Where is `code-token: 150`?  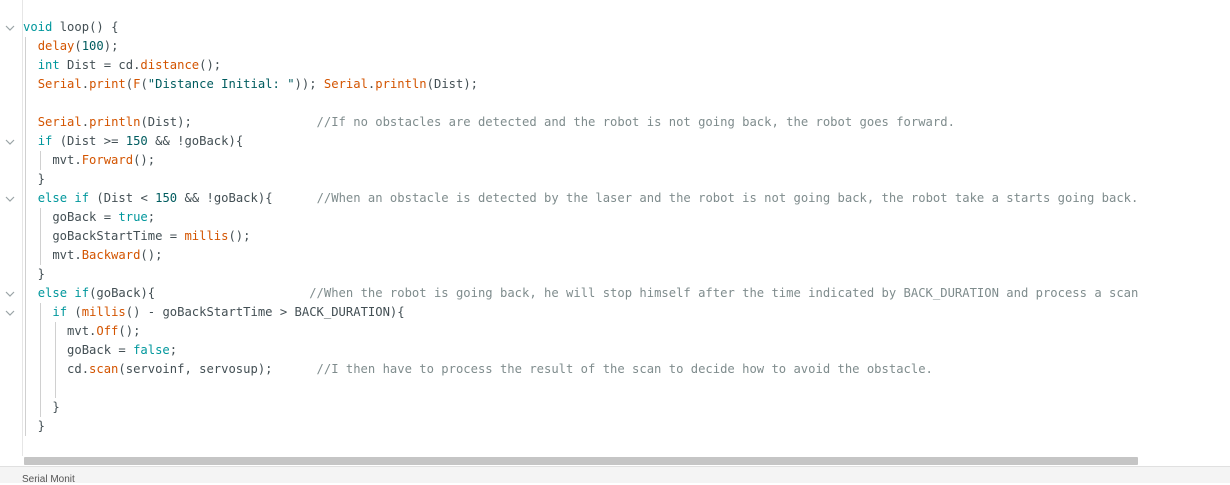 code-token: 150 is located at coordinates (166, 198).